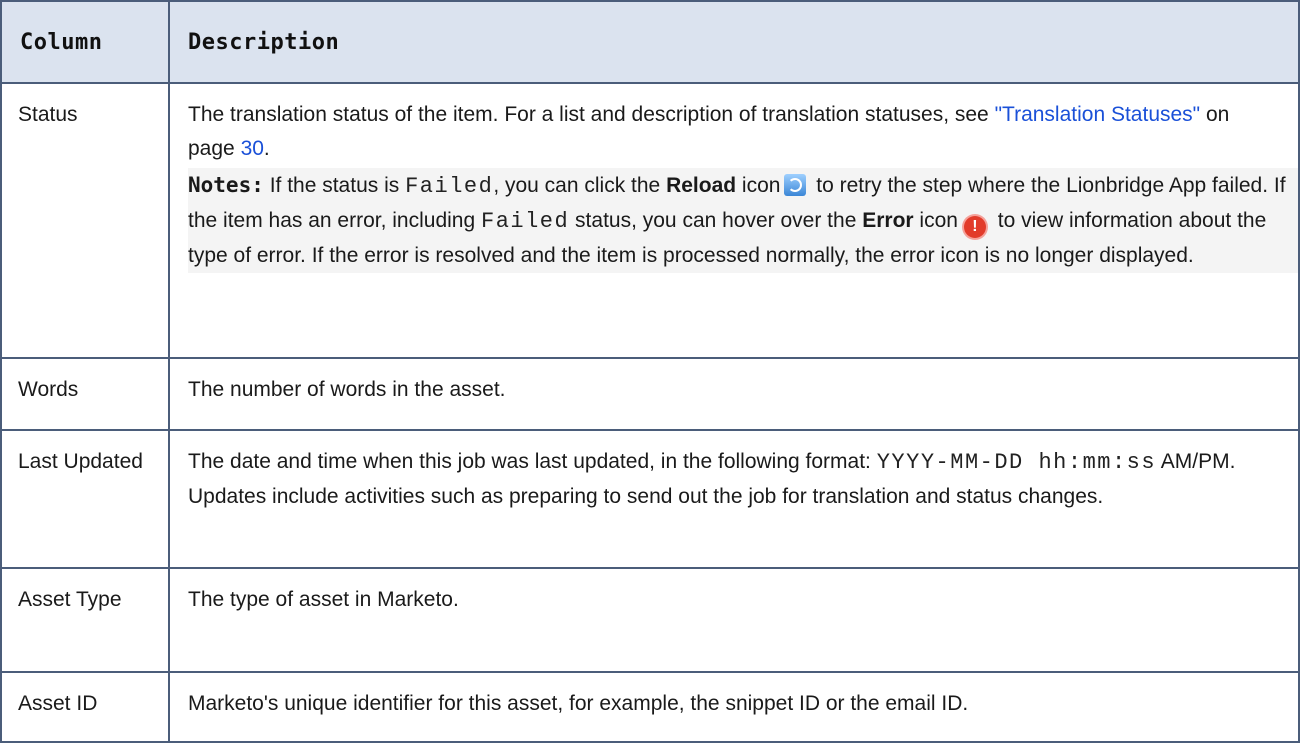 Image resolution: width=1300 pixels, height=744 pixels. I want to click on table-header-row: Column Description, so click(650, 42).